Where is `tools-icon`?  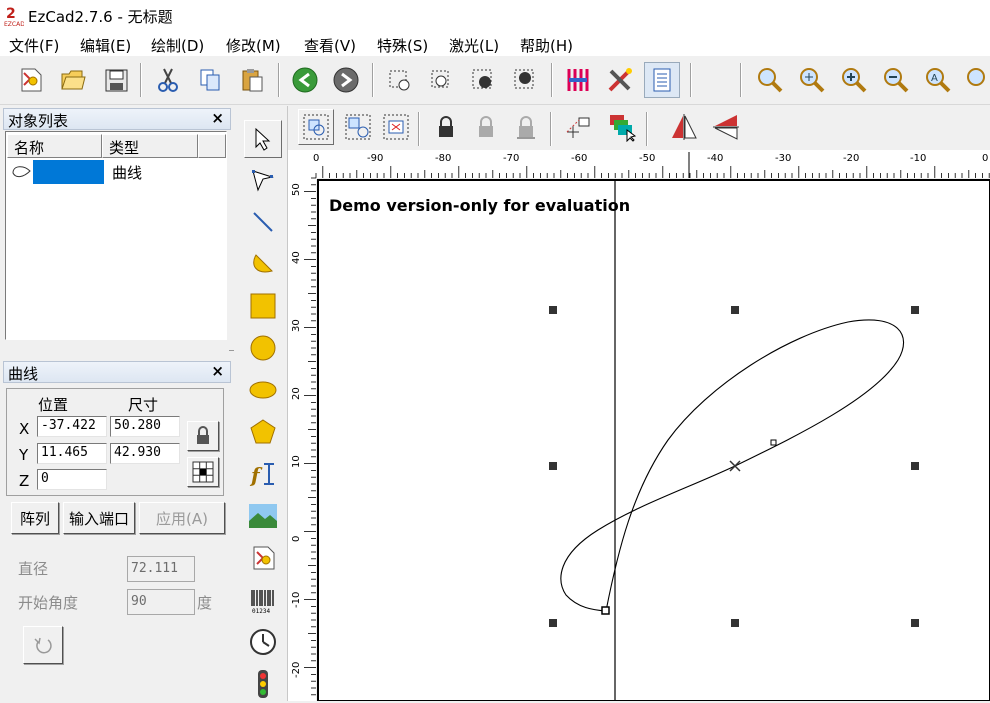 tools-icon is located at coordinates (620, 80).